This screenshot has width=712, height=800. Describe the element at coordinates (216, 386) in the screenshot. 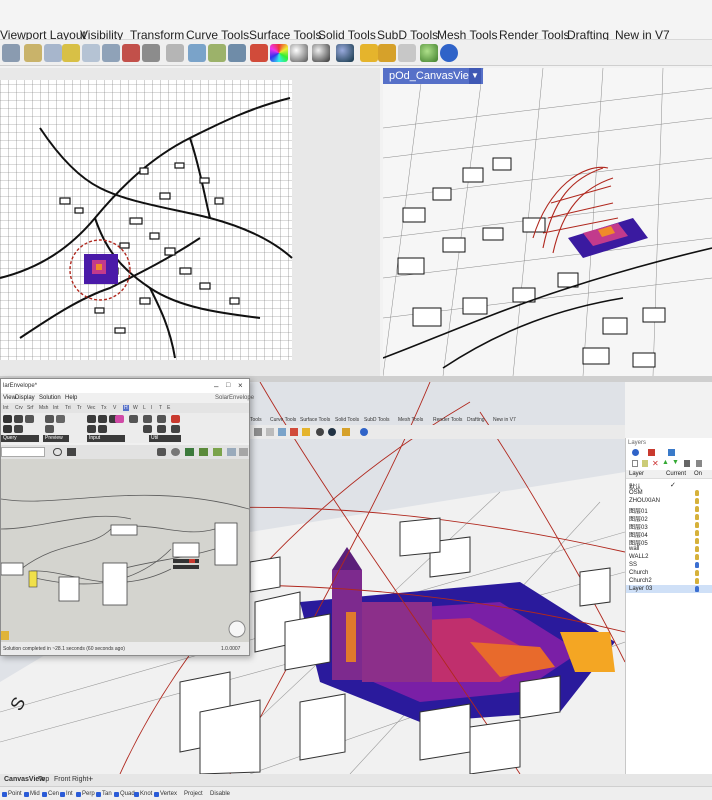

I see `minimize-icon: –` at that location.